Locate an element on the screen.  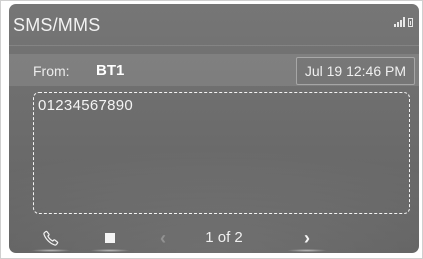
signal-bars-icon is located at coordinates (399, 22).